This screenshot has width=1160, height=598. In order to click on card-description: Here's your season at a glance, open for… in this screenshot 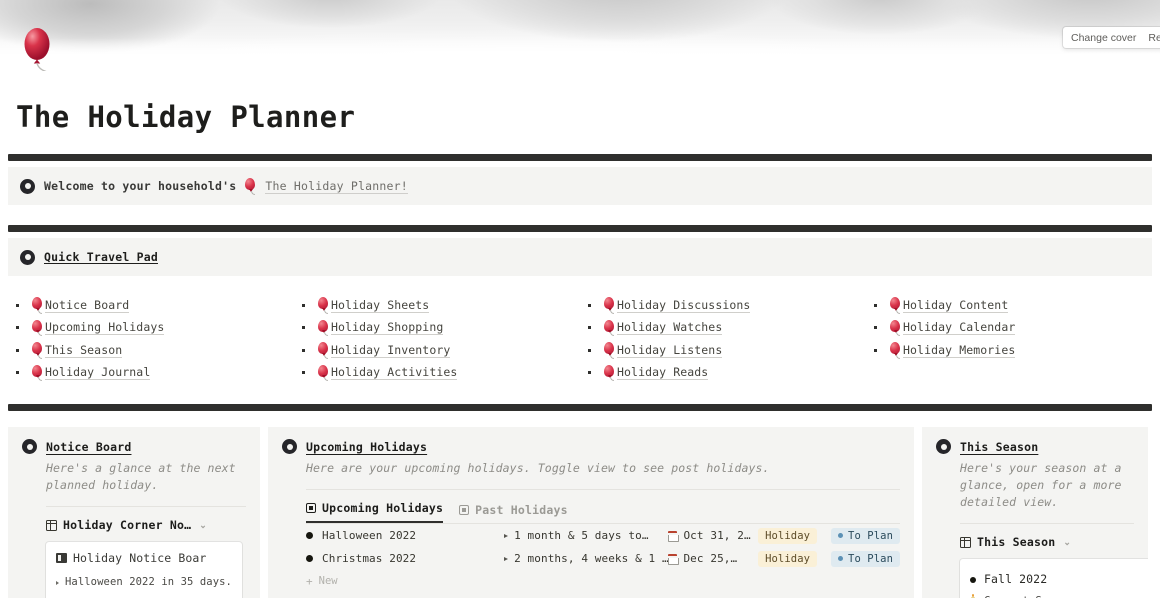, I will do `click(1041, 485)`.